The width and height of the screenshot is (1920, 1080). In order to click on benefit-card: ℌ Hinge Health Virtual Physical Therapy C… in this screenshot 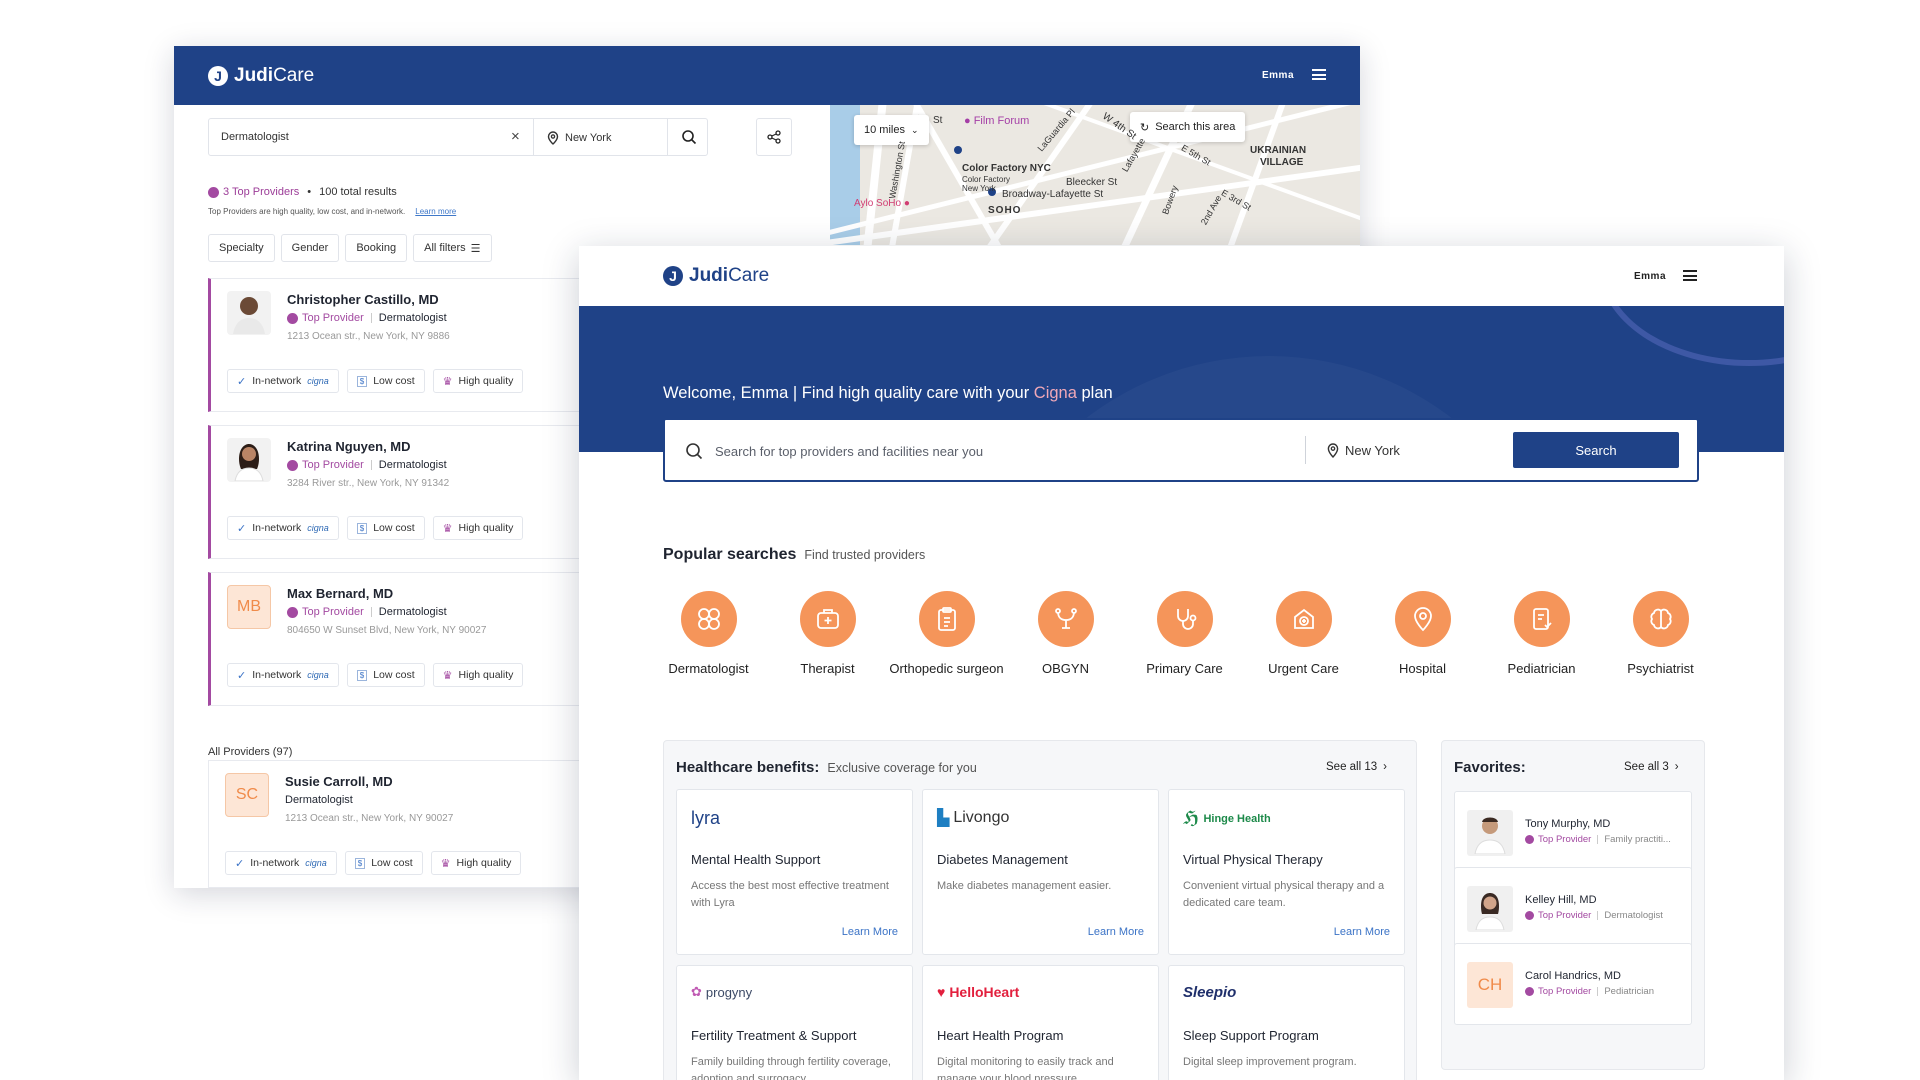, I will do `click(1286, 872)`.